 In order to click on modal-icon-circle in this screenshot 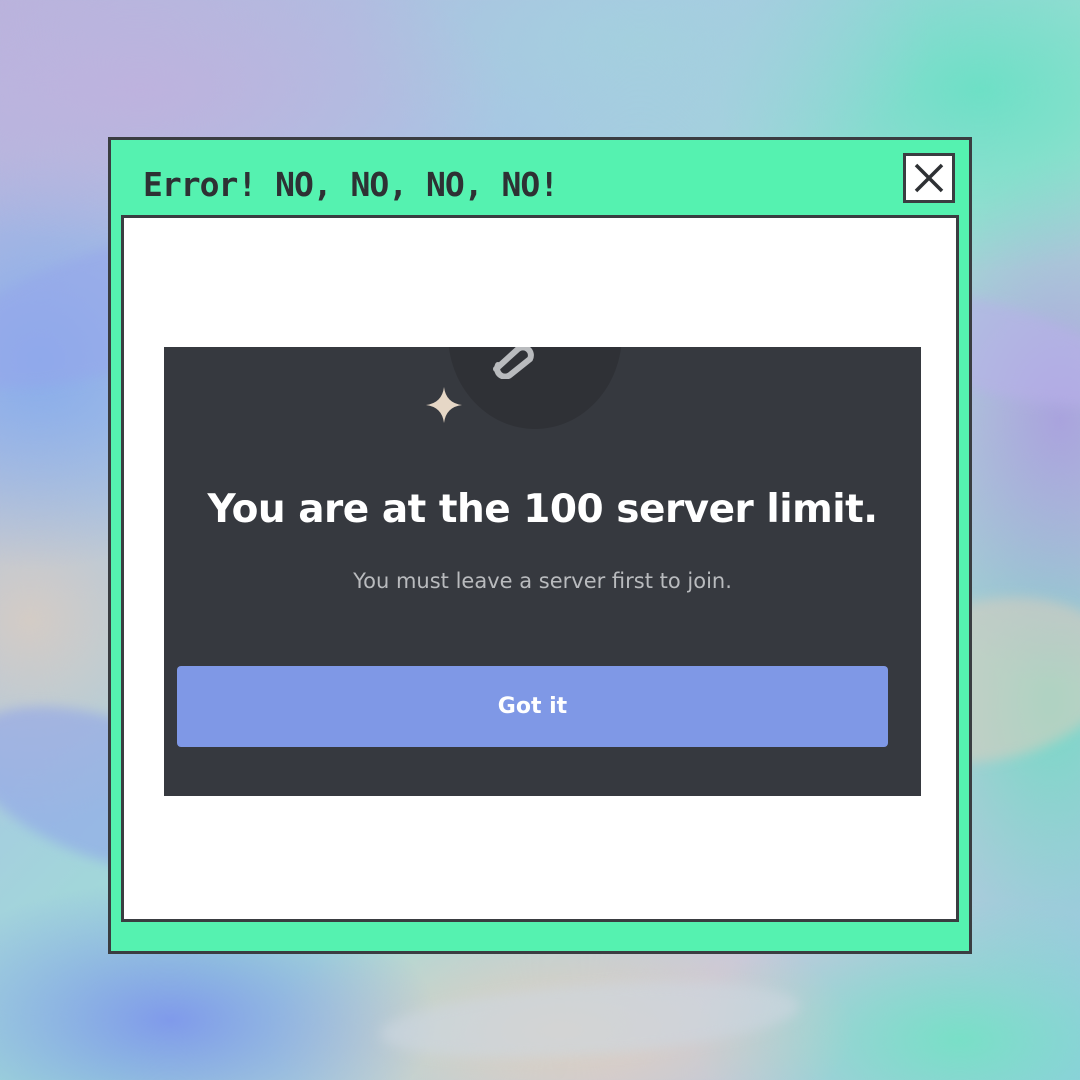, I will do `click(535, 388)`.